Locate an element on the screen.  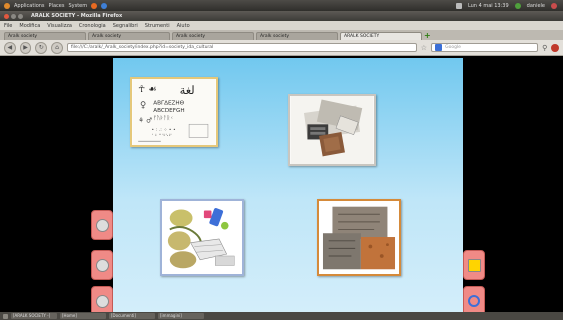
stone-tablets-card is located at coordinates (359, 237).